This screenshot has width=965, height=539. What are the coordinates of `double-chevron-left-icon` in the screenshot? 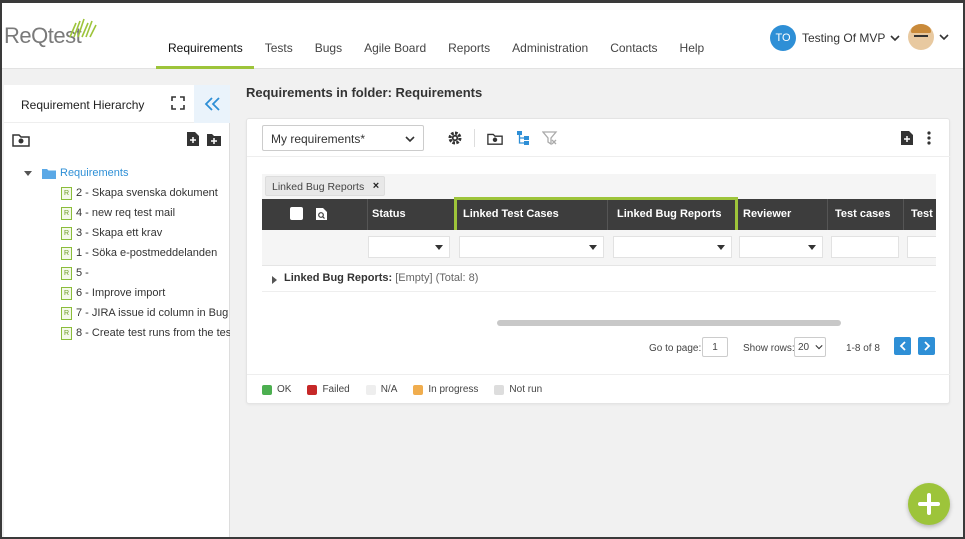 It's located at (212, 104).